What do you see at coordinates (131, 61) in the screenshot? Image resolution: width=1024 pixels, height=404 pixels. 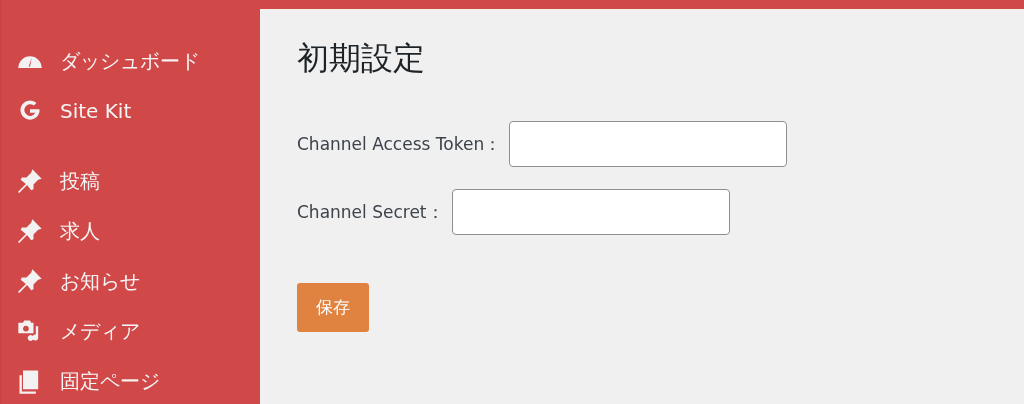 I see `sidebar-item: ダッシュボード` at bounding box center [131, 61].